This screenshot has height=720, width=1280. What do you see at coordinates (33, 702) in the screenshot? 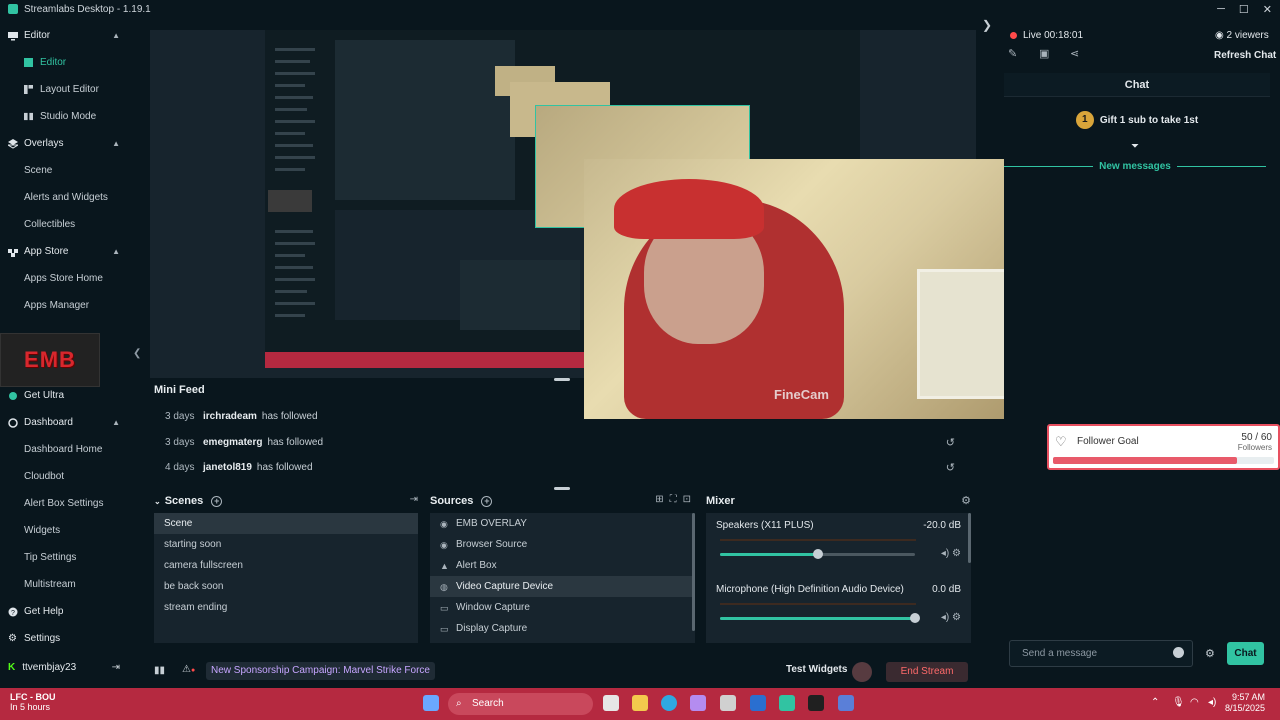
I see `news-widget: LFC - BOU In 5 hours` at bounding box center [33, 702].